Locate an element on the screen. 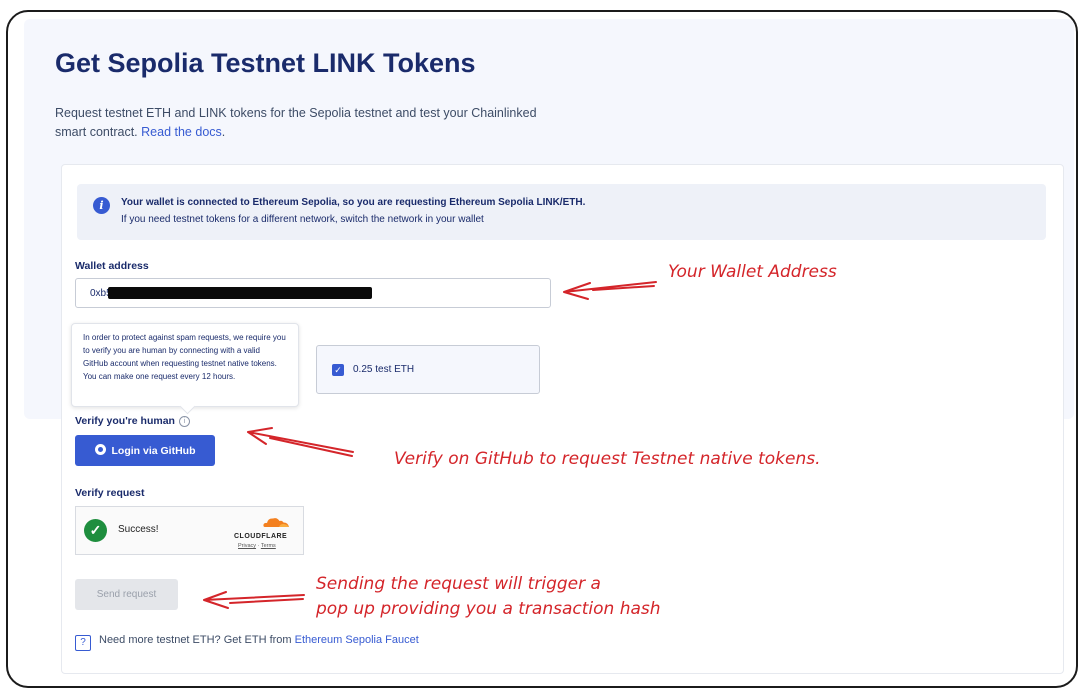 This screenshot has height=700, width=1087. annotation-send-line-2: pop up providing you a transaction hash is located at coordinates (488, 609).